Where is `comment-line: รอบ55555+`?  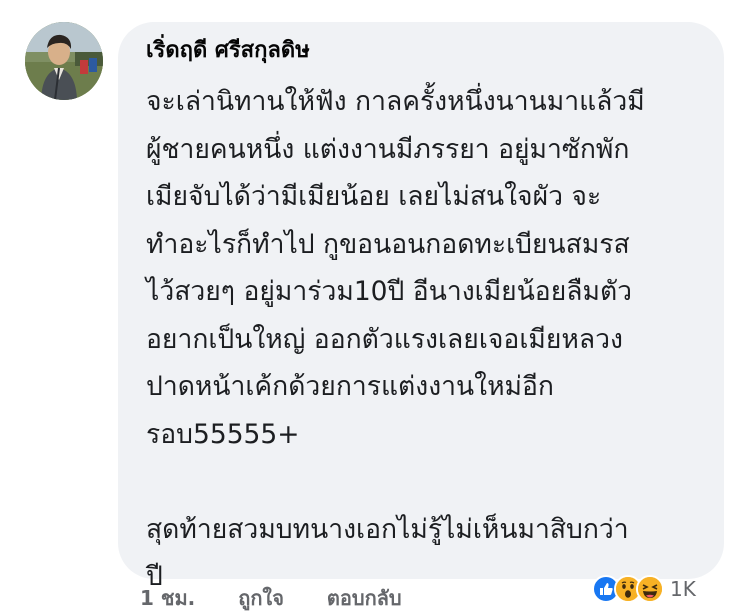 comment-line: รอบ55555+ is located at coordinates (223, 434).